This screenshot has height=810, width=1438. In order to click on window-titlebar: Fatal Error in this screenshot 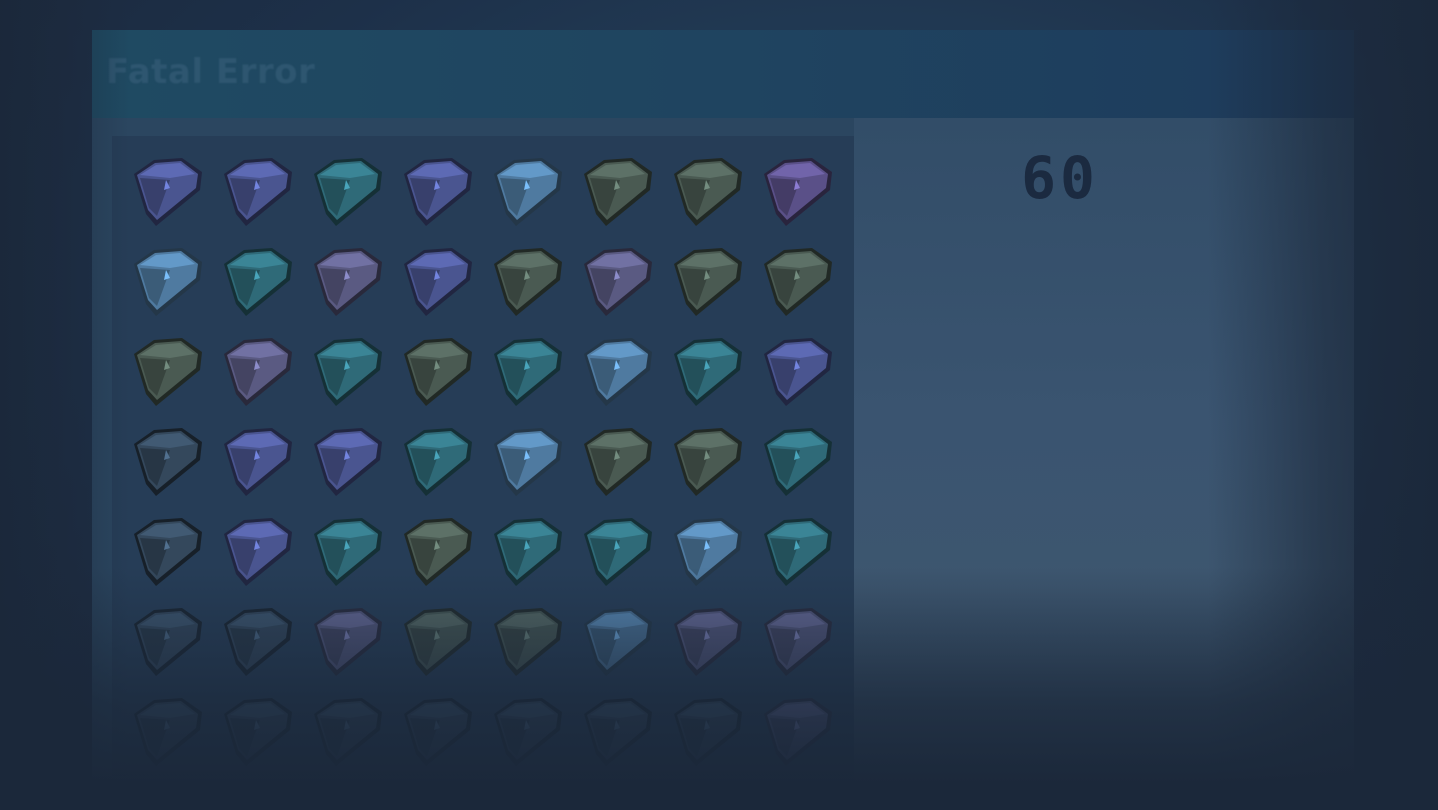, I will do `click(723, 75)`.